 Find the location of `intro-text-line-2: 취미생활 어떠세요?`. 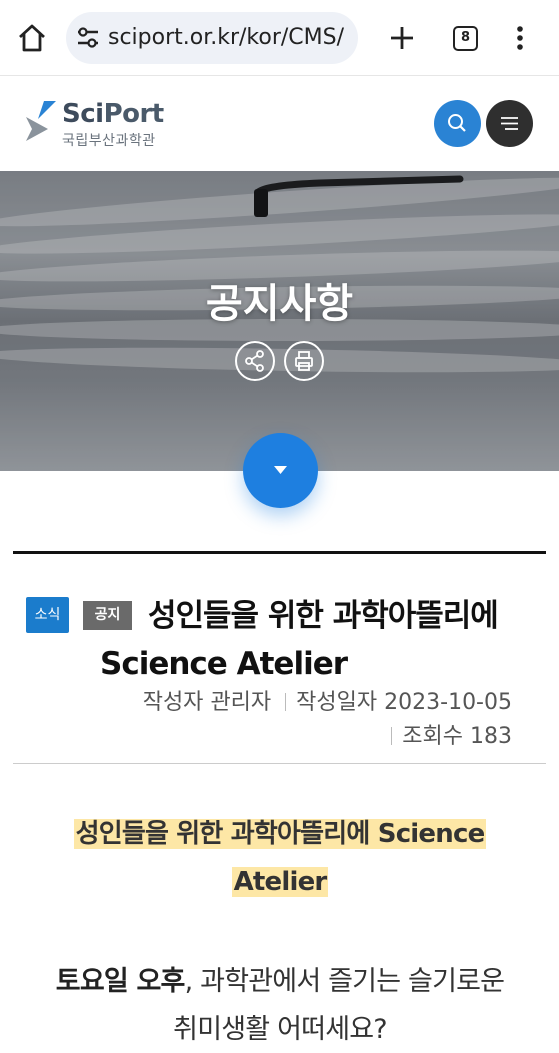

intro-text-line-2: 취미생활 어떠세요? is located at coordinates (280, 1029).